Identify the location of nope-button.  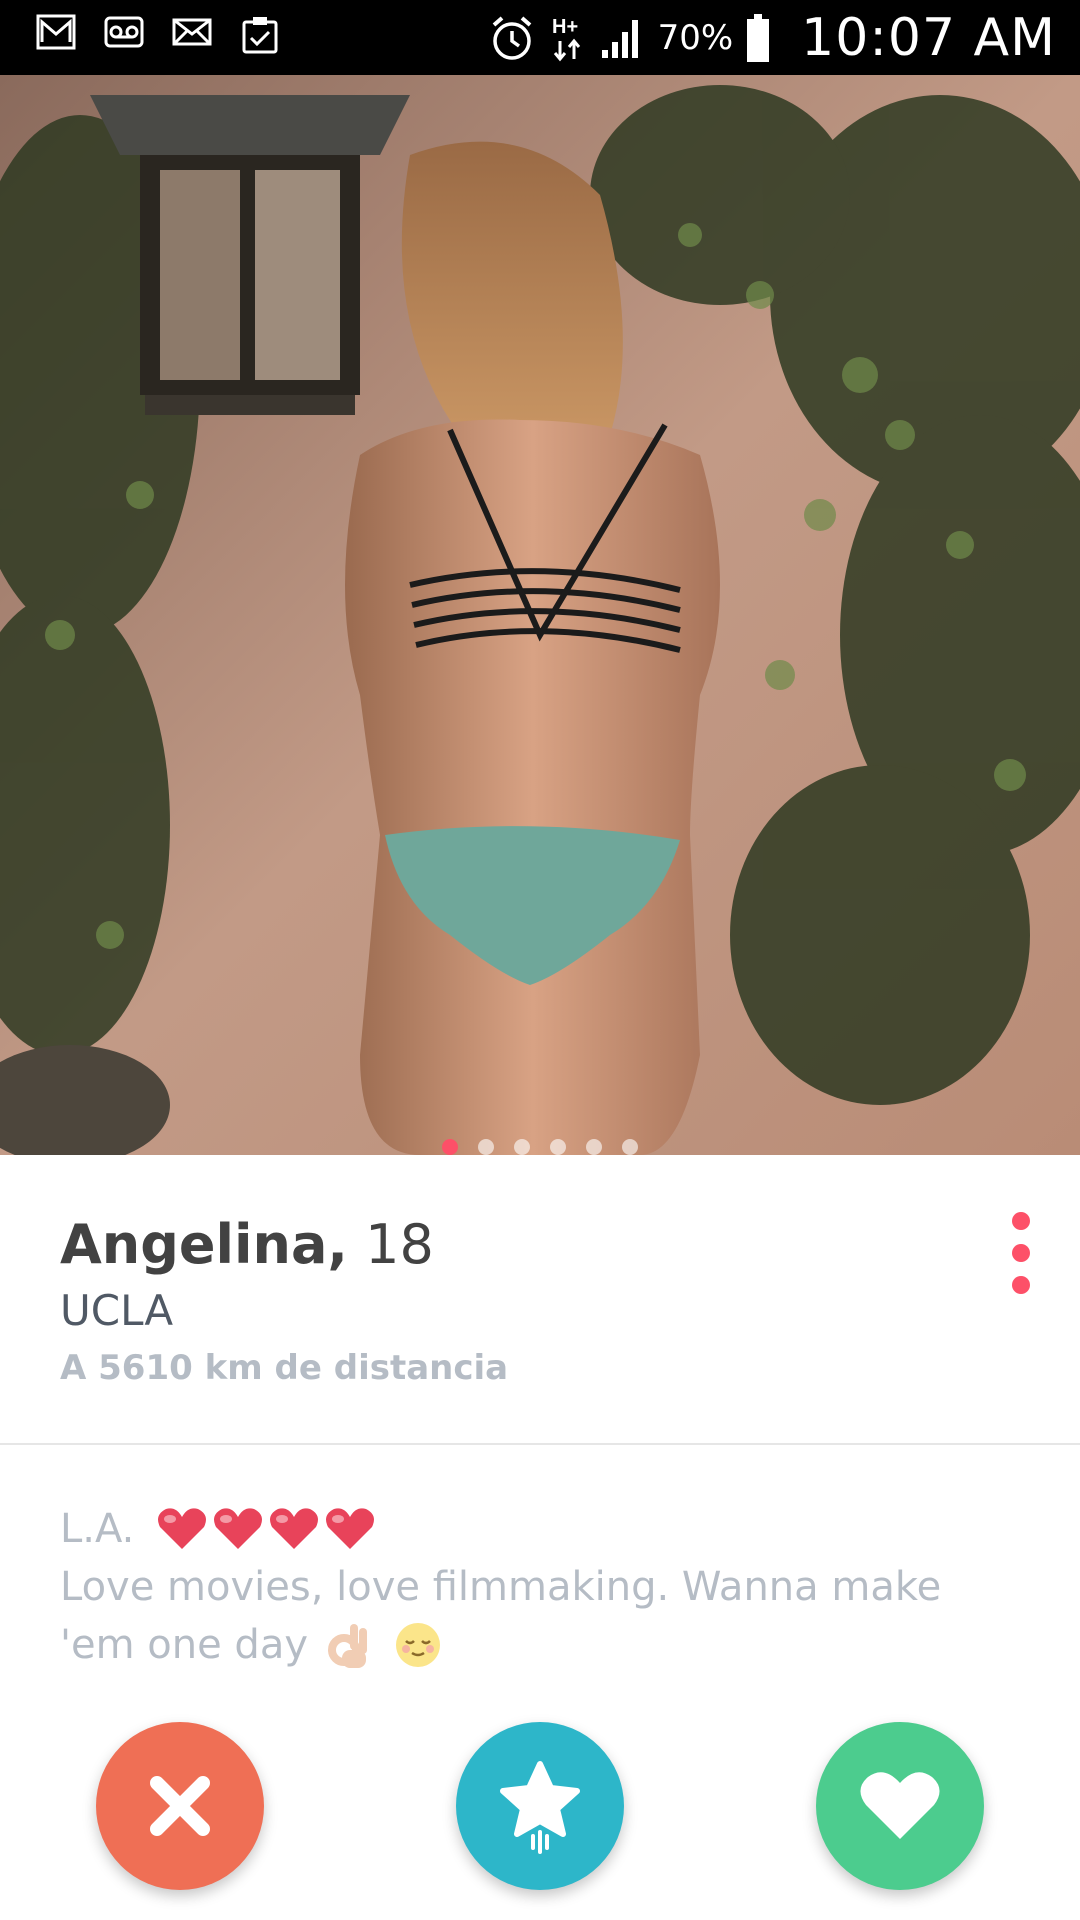
(180, 1806).